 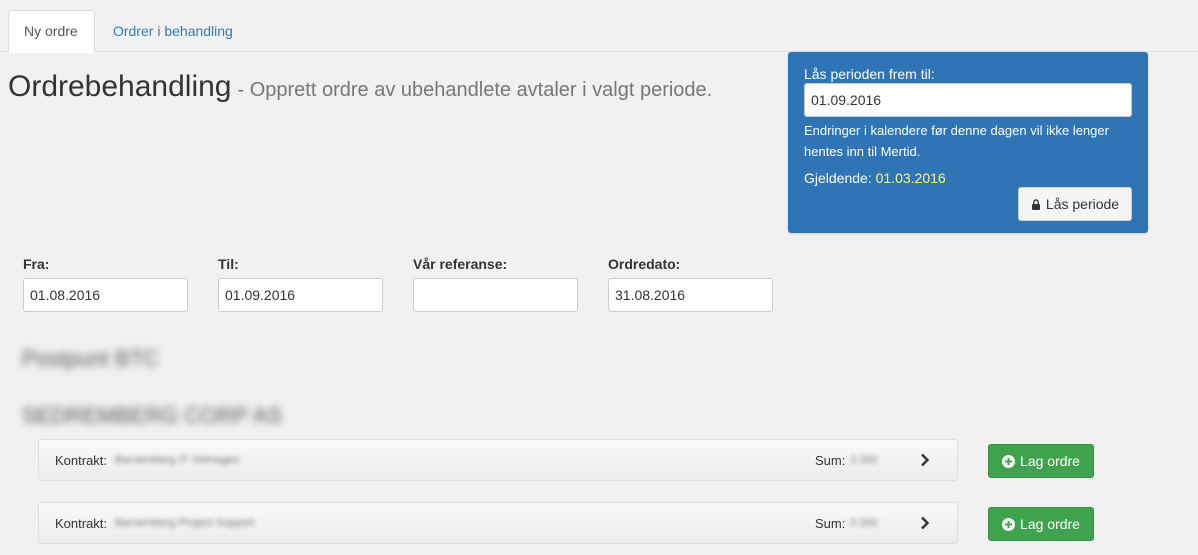 What do you see at coordinates (910, 178) in the screenshot?
I see `current-lock-value: 01.03.2016` at bounding box center [910, 178].